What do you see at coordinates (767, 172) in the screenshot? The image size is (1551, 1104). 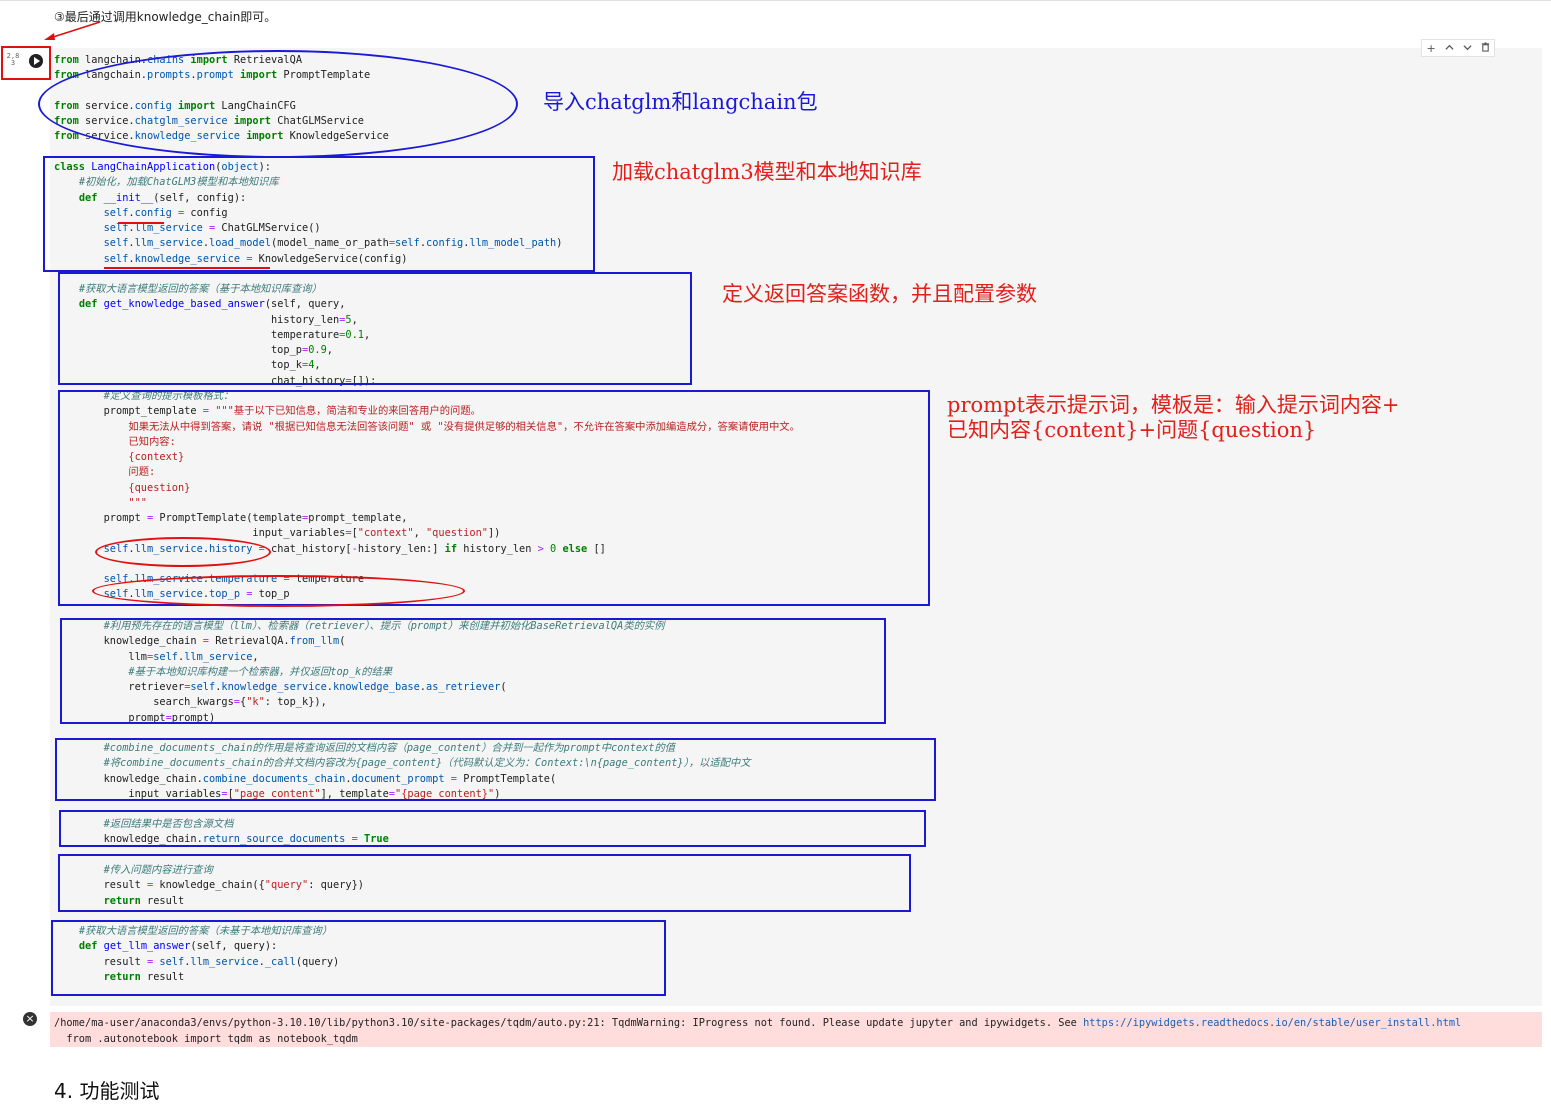 I see `load-annotation: 加载chatglm3模型和本地知识库` at bounding box center [767, 172].